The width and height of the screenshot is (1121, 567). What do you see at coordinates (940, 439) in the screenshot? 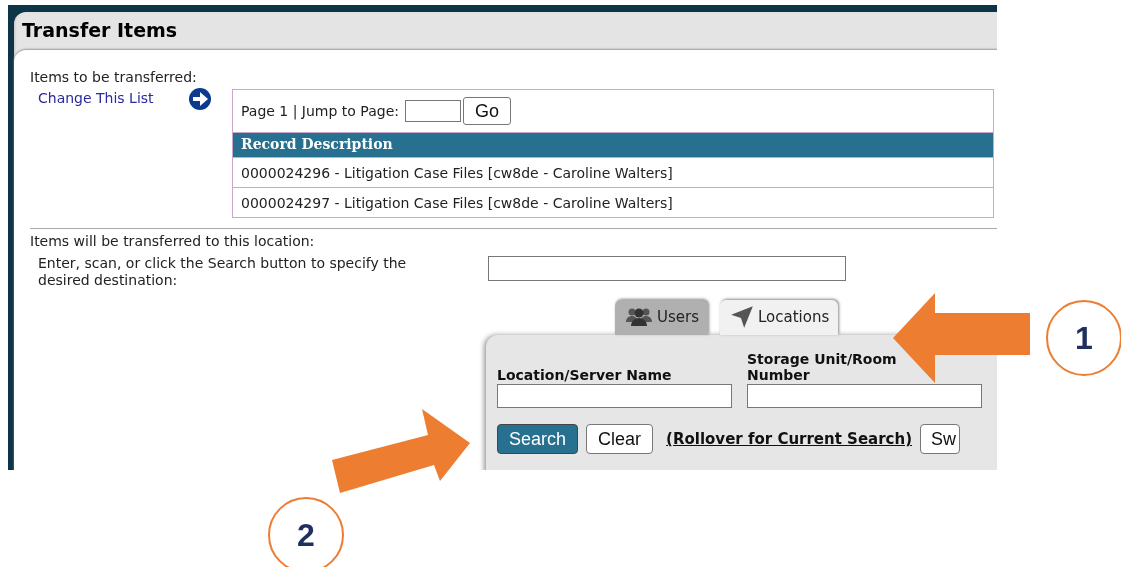
I see `cut-button: Sw` at bounding box center [940, 439].